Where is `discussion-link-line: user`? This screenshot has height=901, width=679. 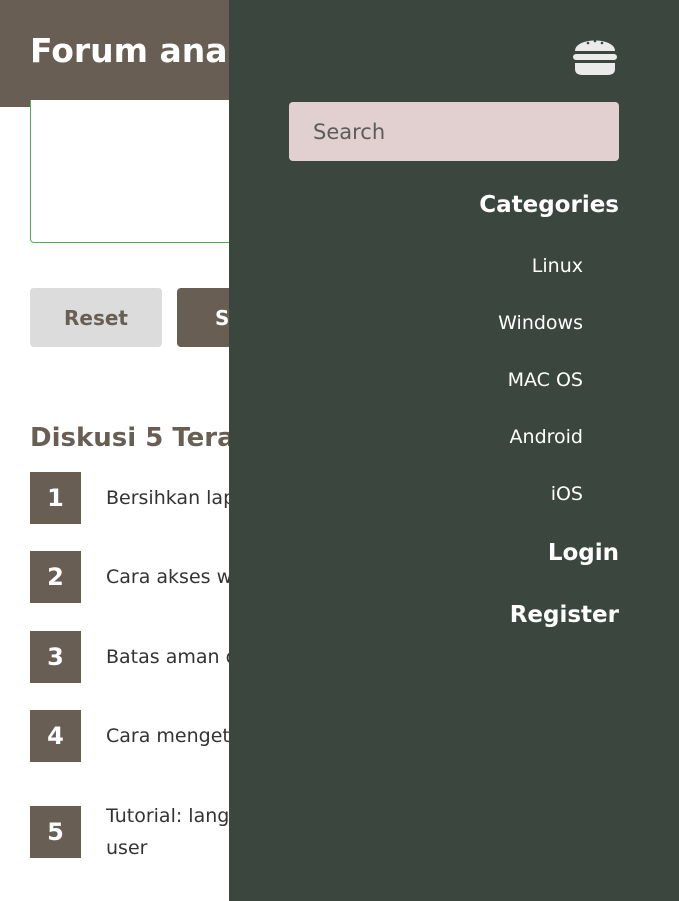 discussion-link-line: user is located at coordinates (127, 848).